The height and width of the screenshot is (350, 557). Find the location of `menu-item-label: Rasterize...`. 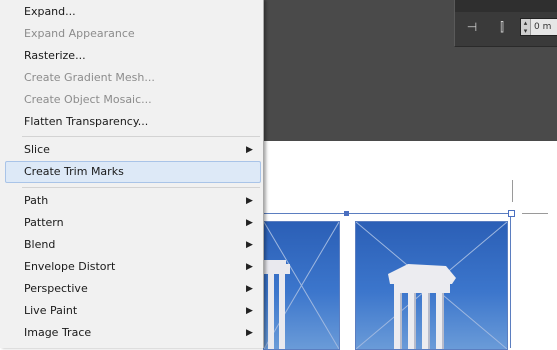

menu-item-label: Rasterize... is located at coordinates (55, 55).